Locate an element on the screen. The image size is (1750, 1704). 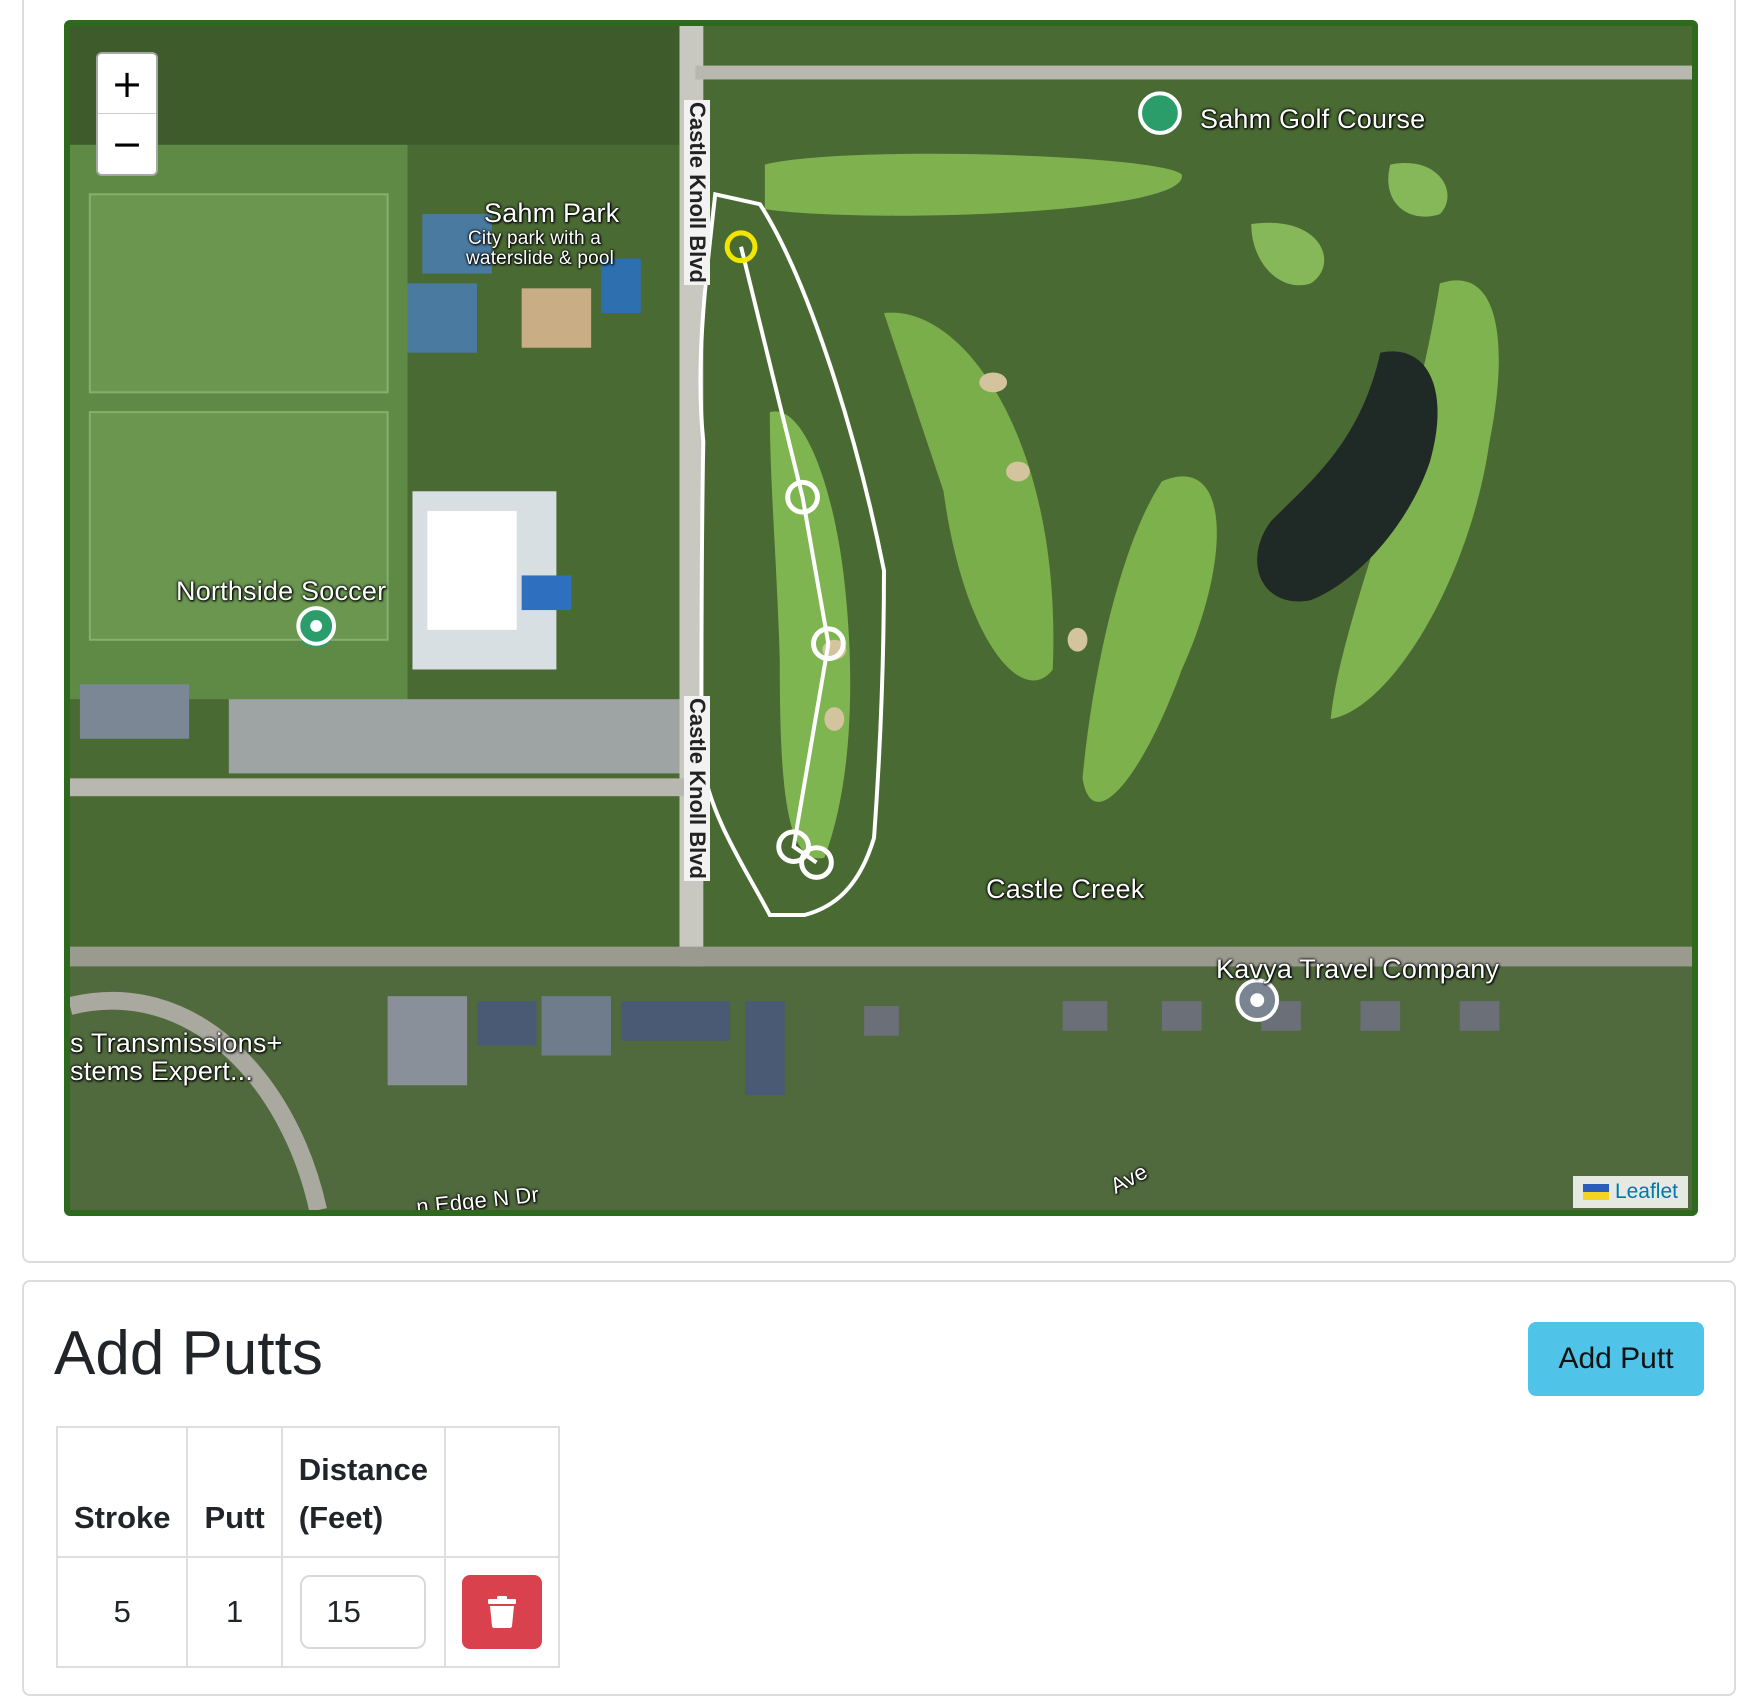
hole-boundary is located at coordinates (792, 554).